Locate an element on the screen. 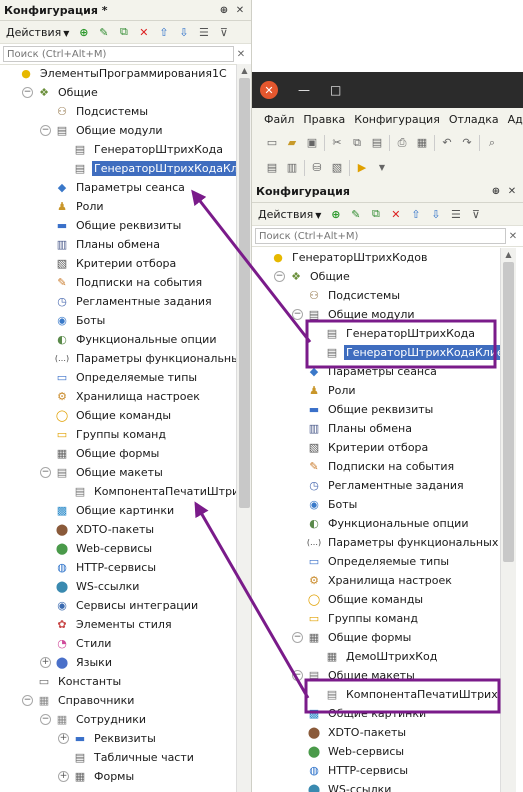  tree-item: ▤ ГенераторШтрихКодаКлиент is located at coordinates (376, 352).